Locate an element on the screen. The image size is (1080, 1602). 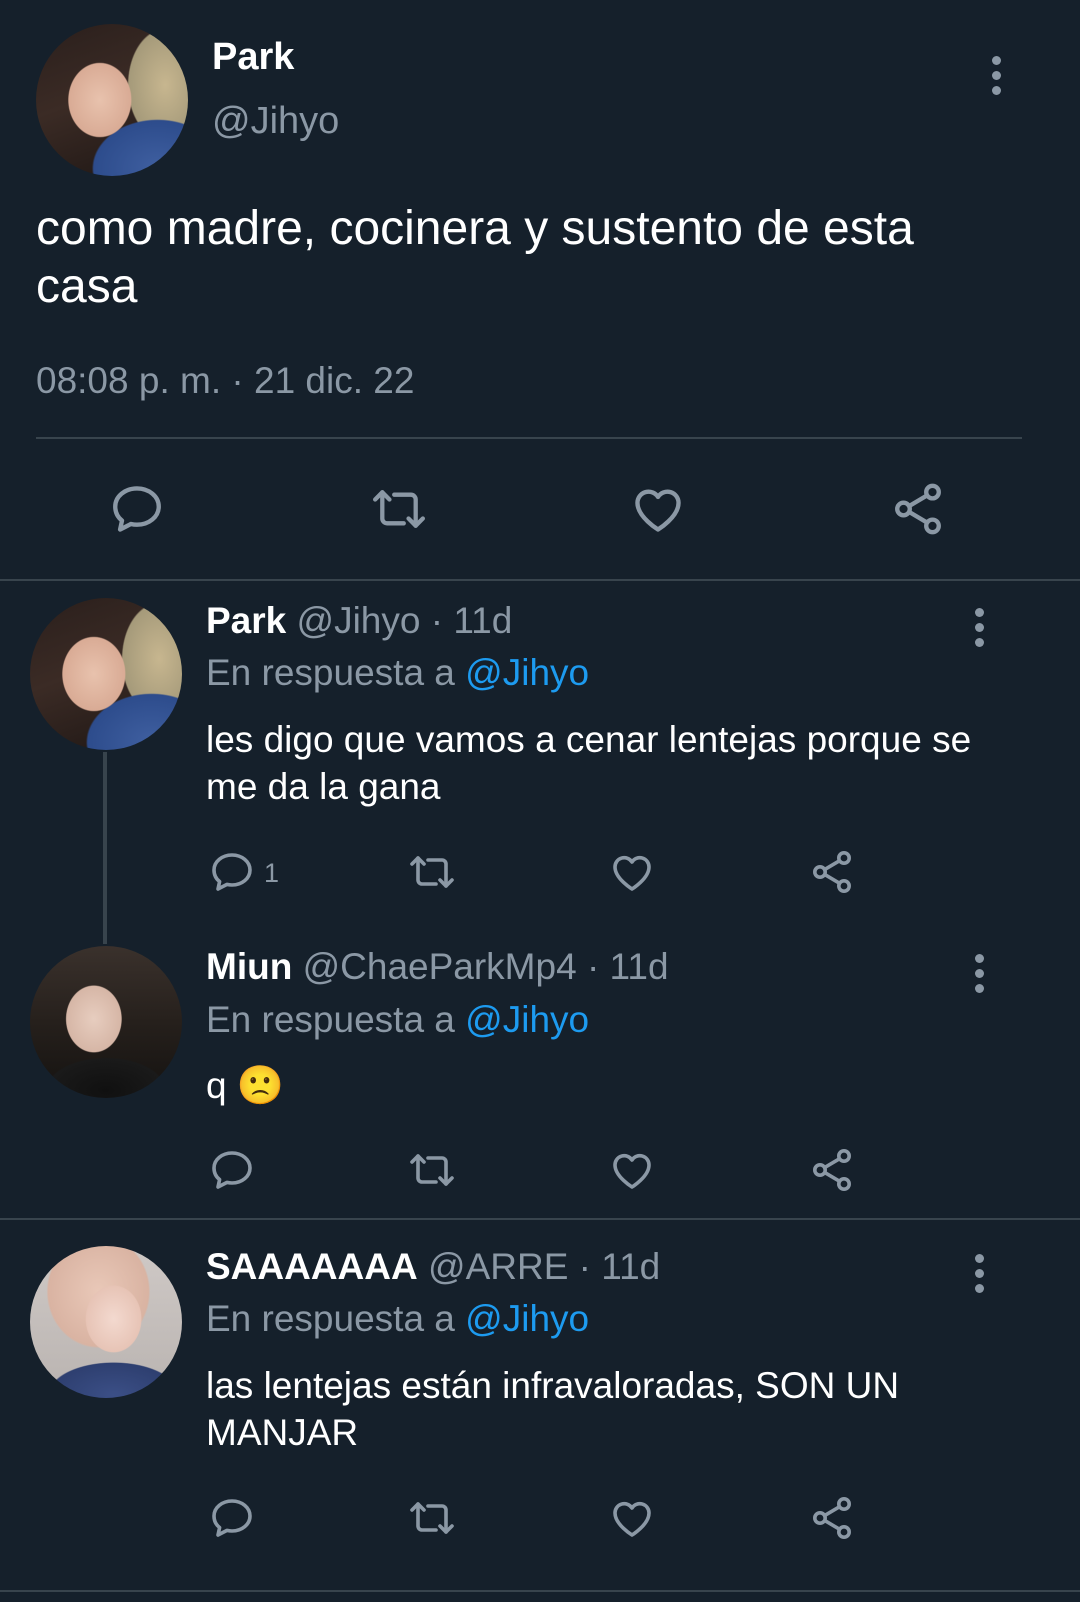
reply-text: q 🙁 is located at coordinates (245, 1086).